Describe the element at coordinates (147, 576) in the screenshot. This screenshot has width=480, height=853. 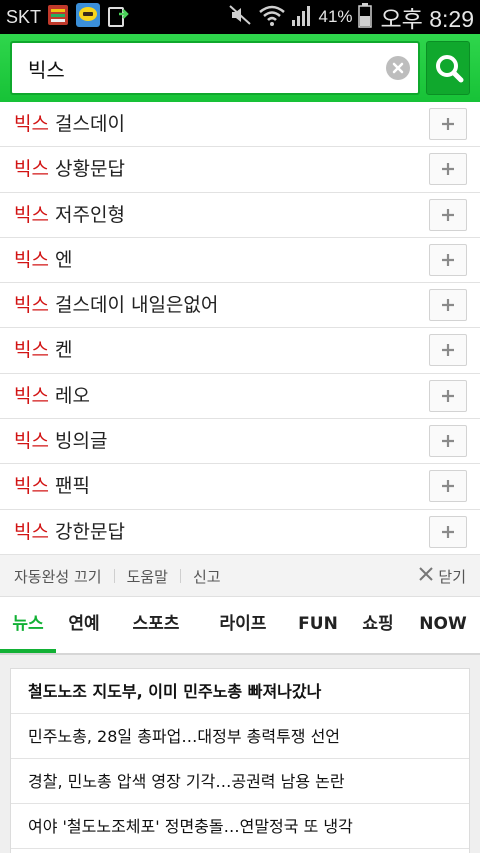
I see `help-link: 도움말` at that location.